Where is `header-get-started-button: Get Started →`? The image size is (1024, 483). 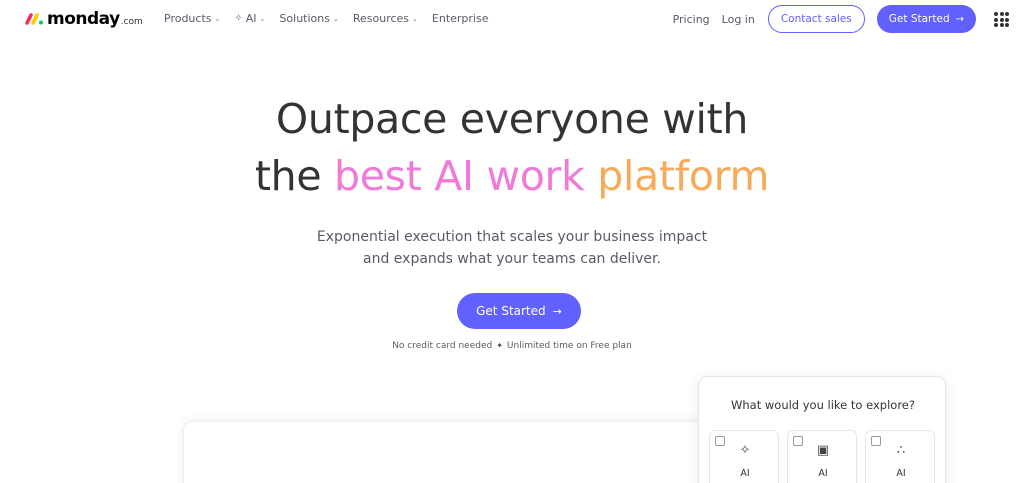 header-get-started-button: Get Started → is located at coordinates (926, 19).